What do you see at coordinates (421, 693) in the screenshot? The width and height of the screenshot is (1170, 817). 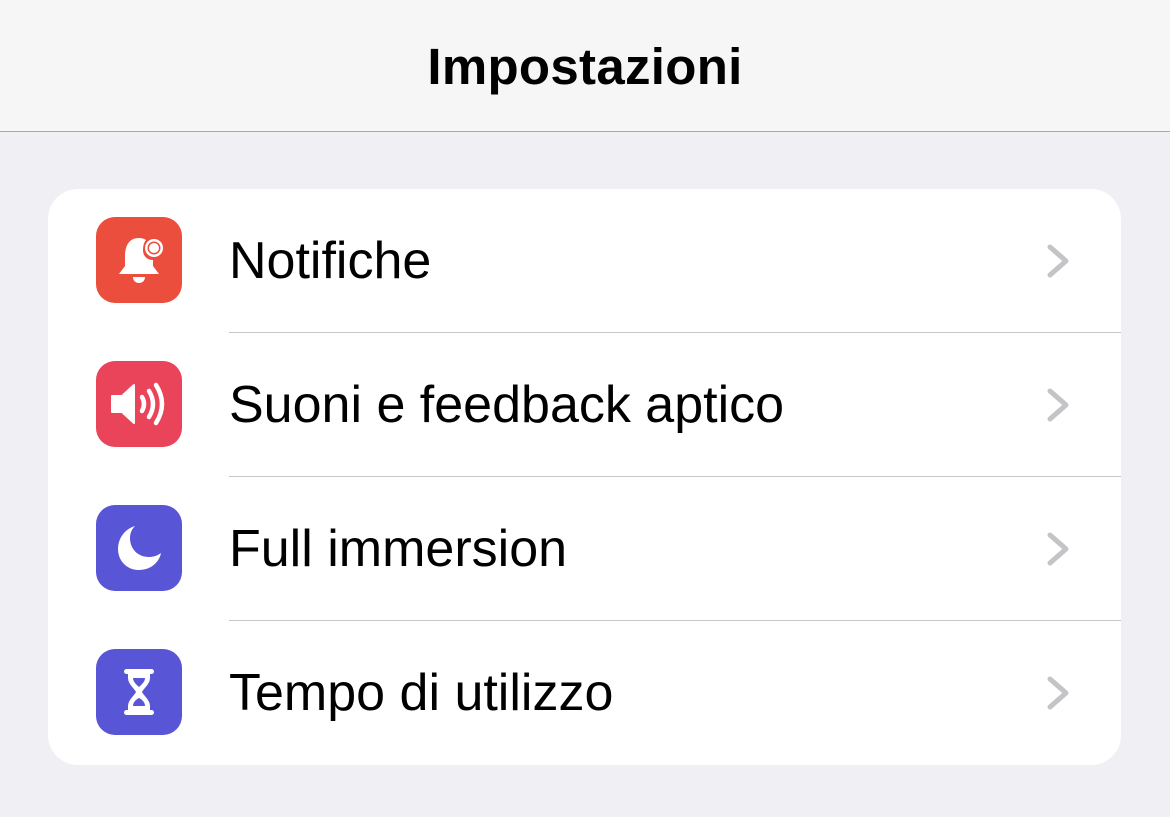 I see `settings-item-label: Tempo di utilizzo` at bounding box center [421, 693].